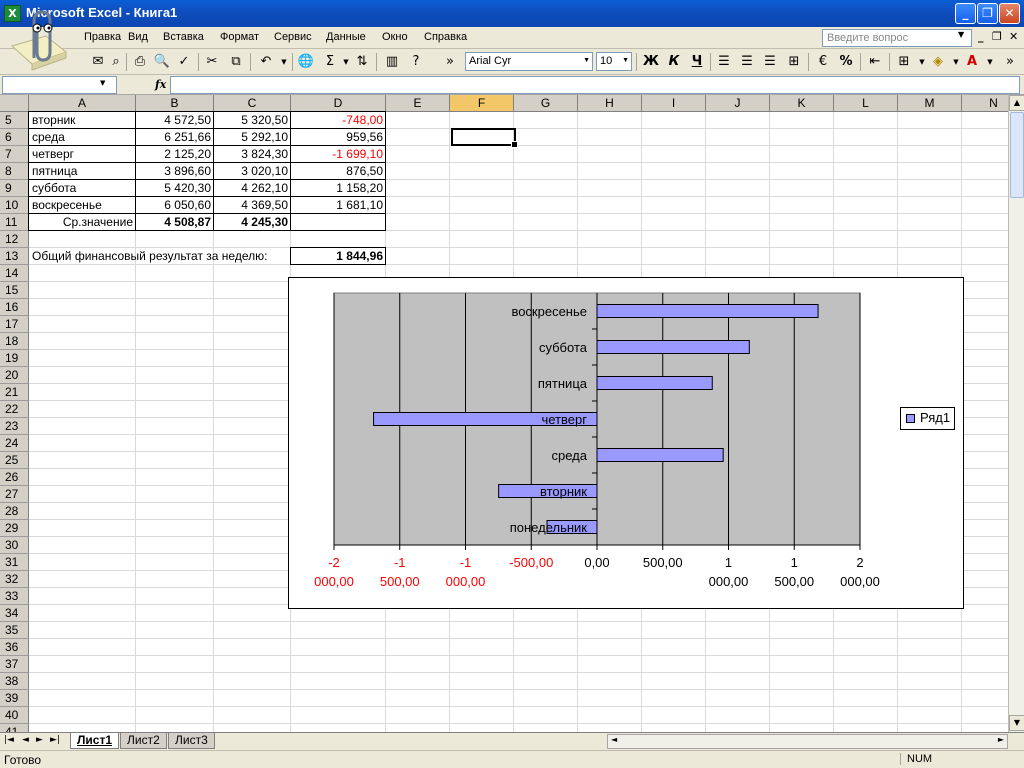 The image size is (1024, 768). Describe the element at coordinates (985, 103) in the screenshot. I see `column-header-n: N` at that location.